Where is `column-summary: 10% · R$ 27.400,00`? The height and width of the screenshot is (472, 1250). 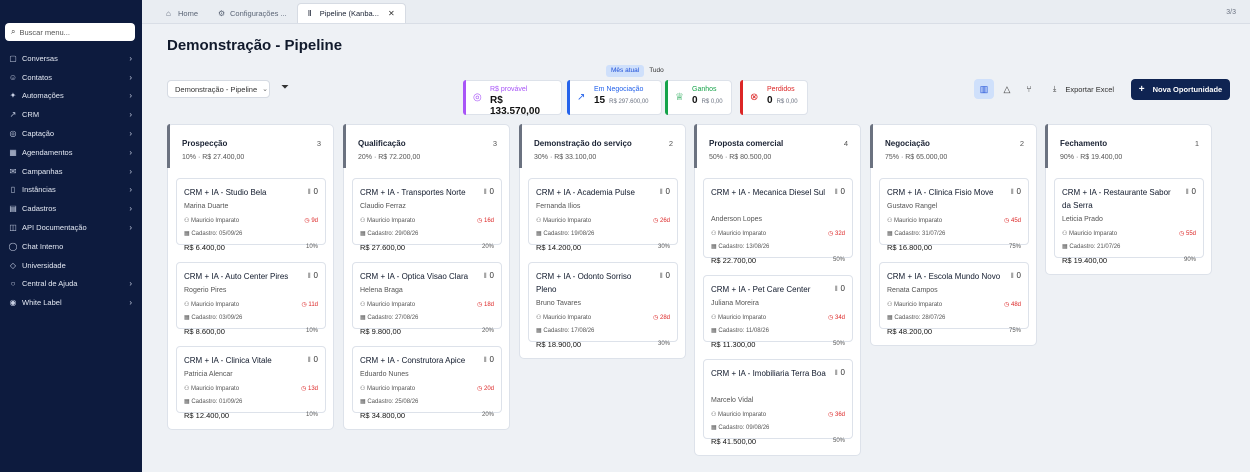 column-summary: 10% · R$ 27.400,00 is located at coordinates (213, 157).